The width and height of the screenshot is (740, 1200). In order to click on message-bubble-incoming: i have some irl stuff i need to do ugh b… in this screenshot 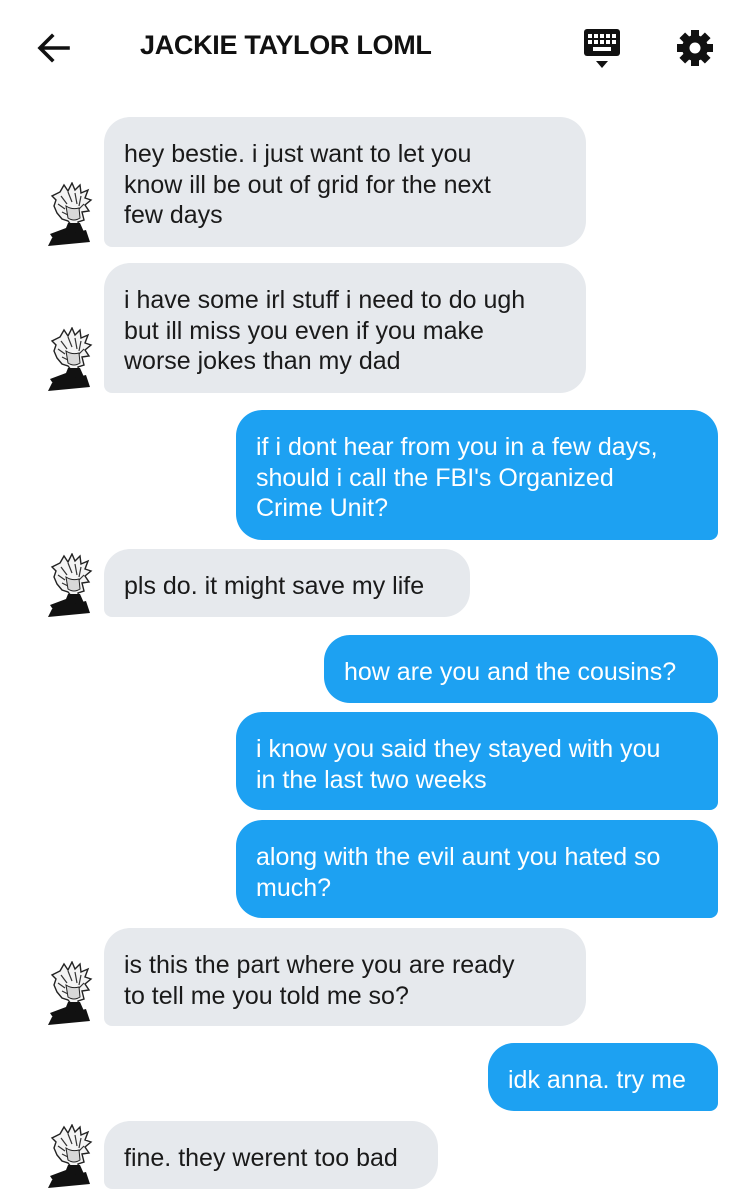, I will do `click(345, 328)`.